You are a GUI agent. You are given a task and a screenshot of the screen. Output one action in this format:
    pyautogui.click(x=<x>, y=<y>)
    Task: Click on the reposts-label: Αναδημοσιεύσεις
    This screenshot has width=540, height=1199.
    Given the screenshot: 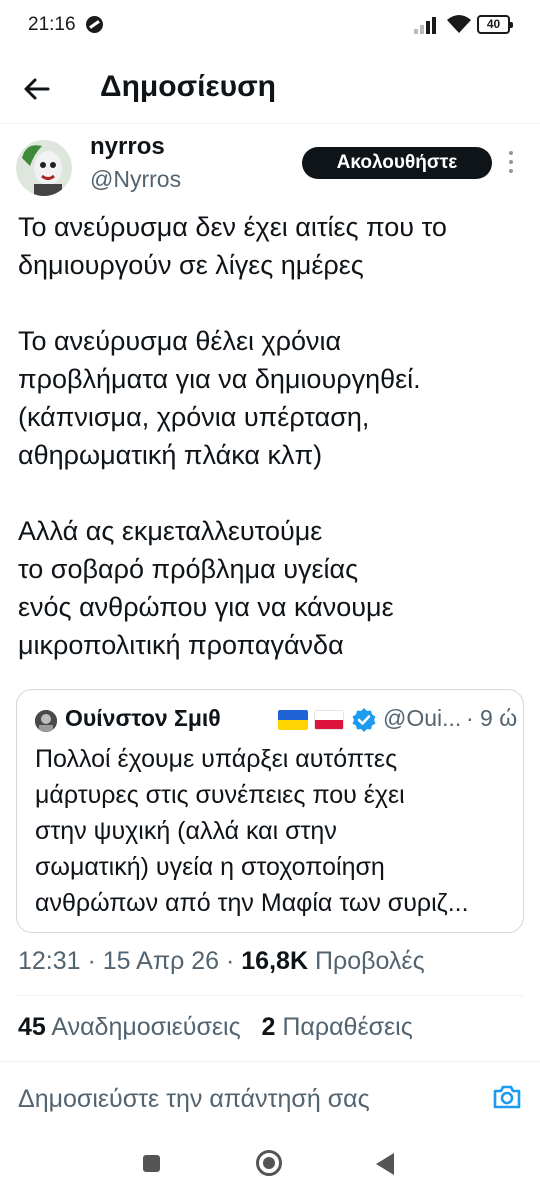 What is the action you would take?
    pyautogui.click(x=143, y=1027)
    